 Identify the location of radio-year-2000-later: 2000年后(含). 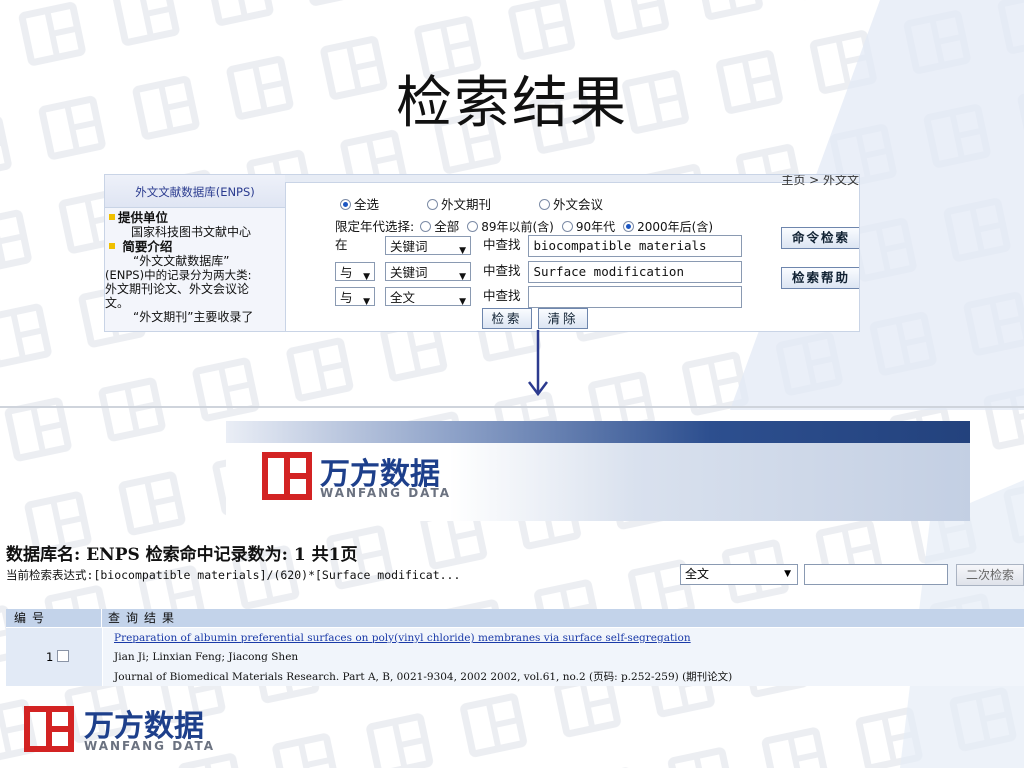
(668, 227).